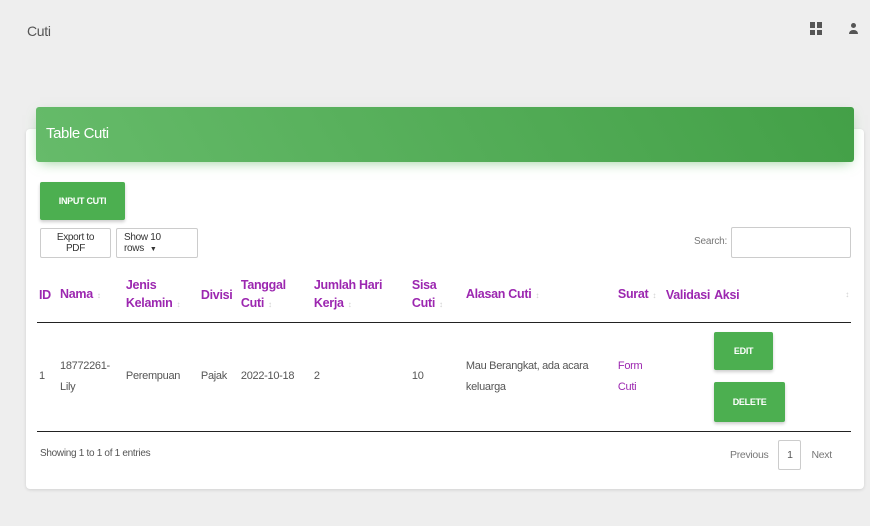 The width and height of the screenshot is (870, 526). I want to click on caret-down-icon: ▼, so click(153, 249).